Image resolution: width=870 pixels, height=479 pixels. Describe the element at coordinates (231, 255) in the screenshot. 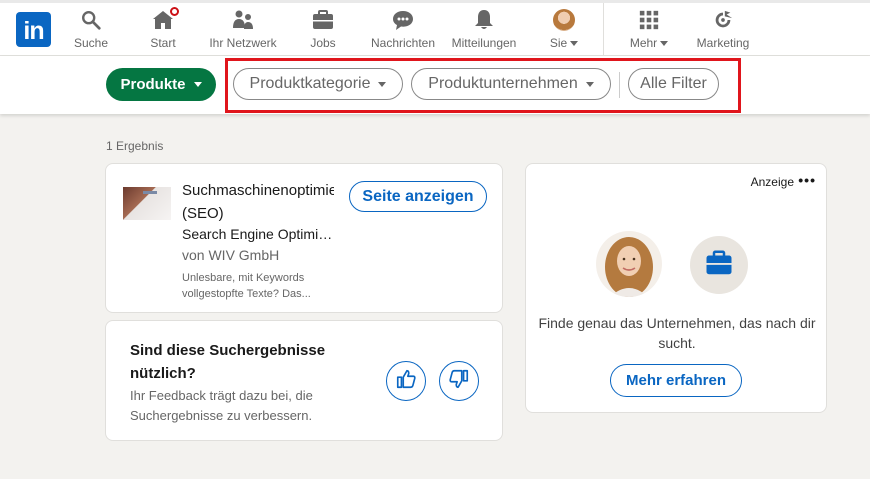

I see `result-company: von WIV GmbH` at that location.